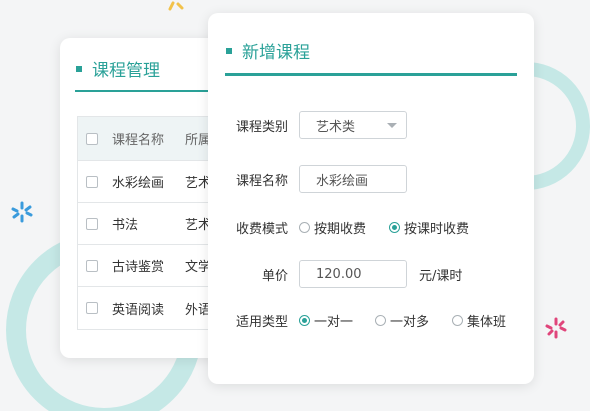  I want to click on course-name-input: 水彩绘画, so click(353, 179).